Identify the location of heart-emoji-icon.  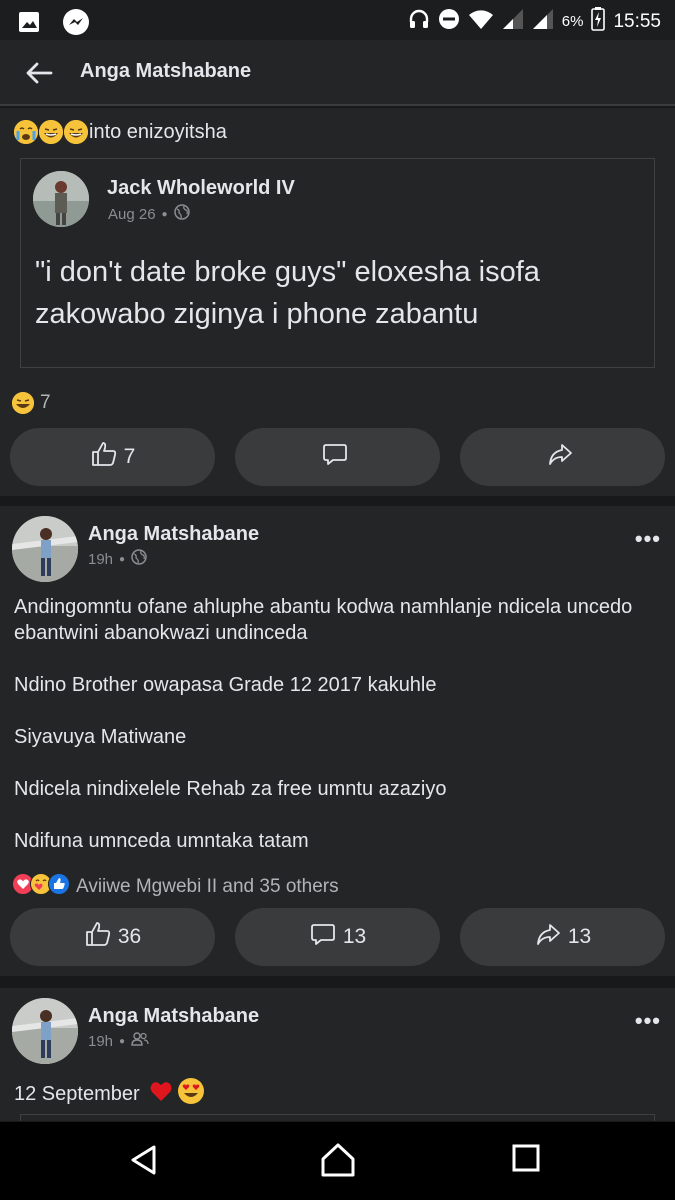
(161, 1094).